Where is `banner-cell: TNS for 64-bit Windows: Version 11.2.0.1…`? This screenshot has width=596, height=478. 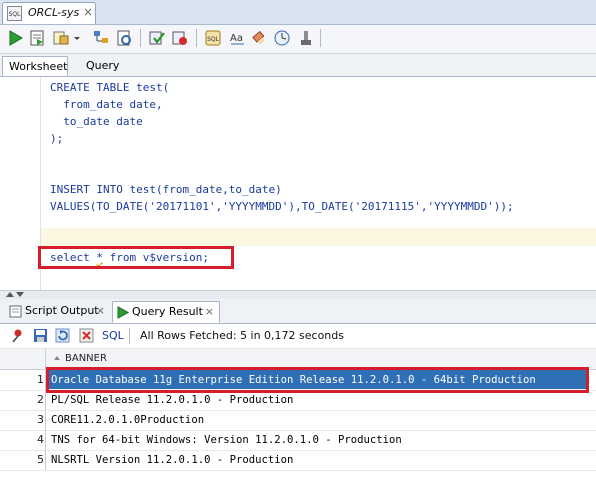 banner-cell: TNS for 64-bit Windows: Version 11.2.0.1… is located at coordinates (226, 440).